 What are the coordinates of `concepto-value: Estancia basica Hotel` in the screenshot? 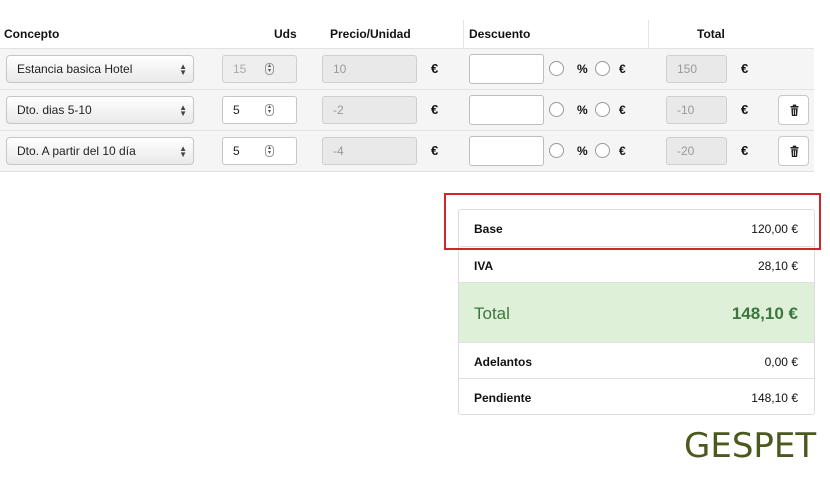 It's located at (75, 69).